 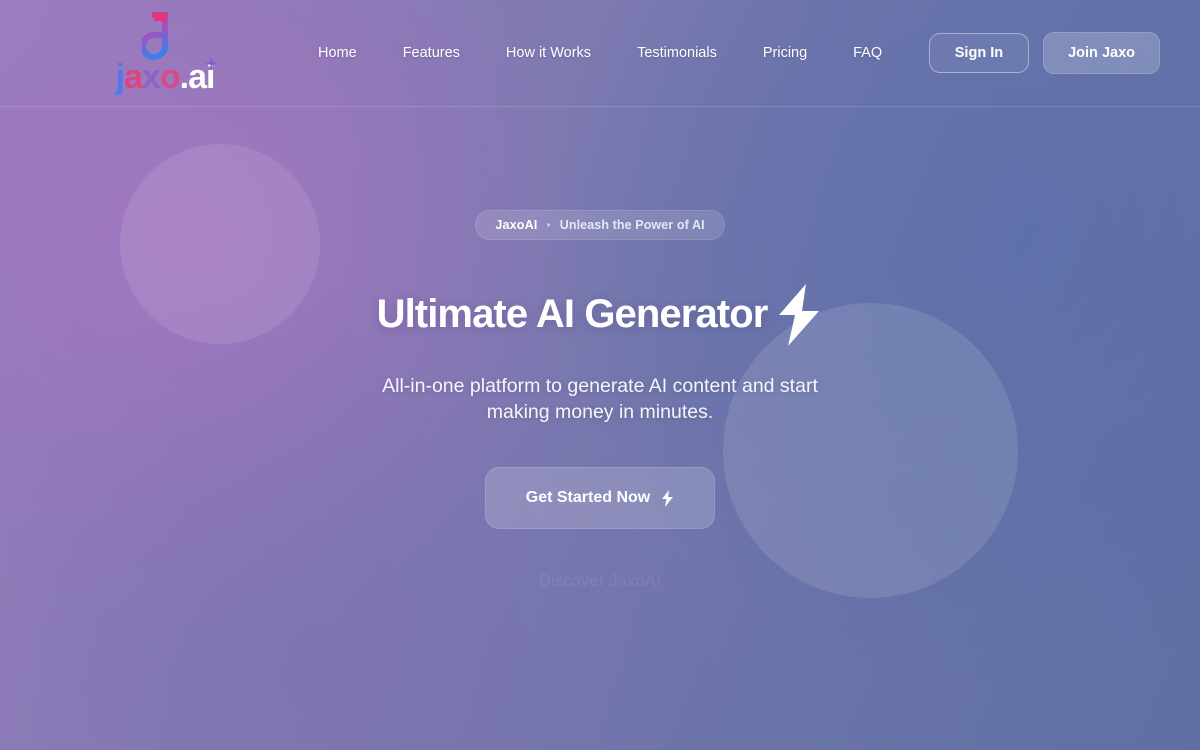 What do you see at coordinates (668, 498) in the screenshot?
I see `bolt-small-icon` at bounding box center [668, 498].